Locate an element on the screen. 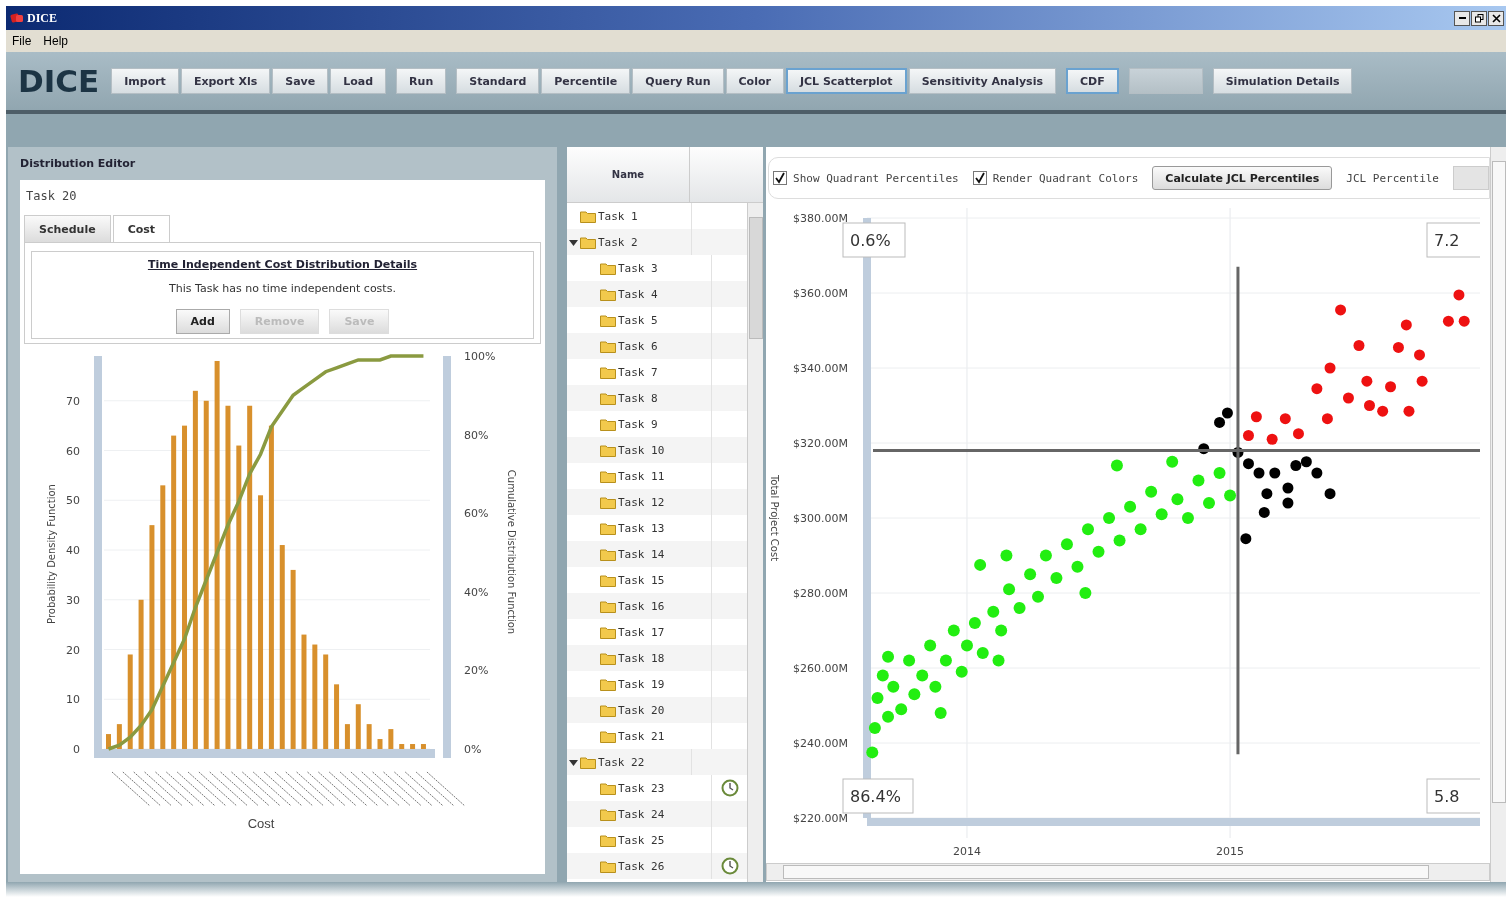 The width and height of the screenshot is (1512, 897). task-label: Task 5 is located at coordinates (638, 320).